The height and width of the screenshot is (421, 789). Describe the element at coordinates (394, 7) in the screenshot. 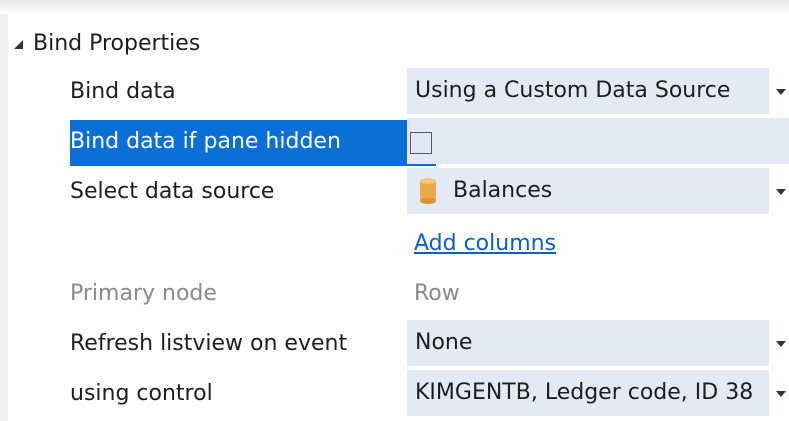

I see `panel-top-border` at that location.